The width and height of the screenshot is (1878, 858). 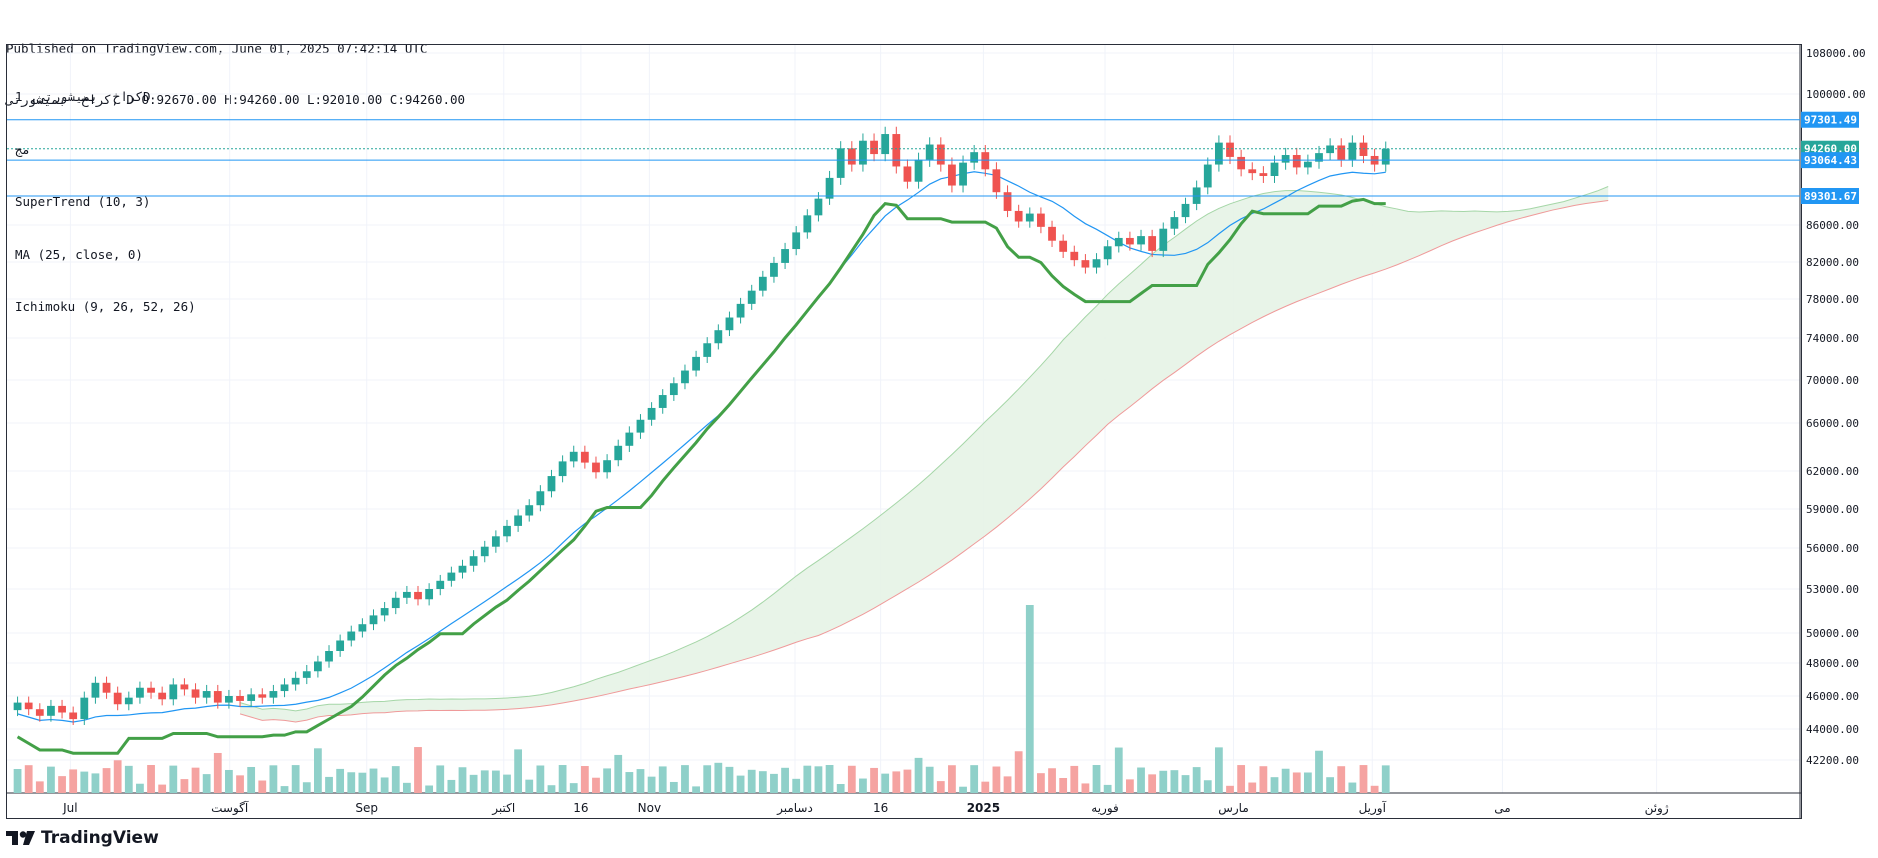 What do you see at coordinates (82, 838) in the screenshot?
I see `tradingview-brand: TradingView` at bounding box center [82, 838].